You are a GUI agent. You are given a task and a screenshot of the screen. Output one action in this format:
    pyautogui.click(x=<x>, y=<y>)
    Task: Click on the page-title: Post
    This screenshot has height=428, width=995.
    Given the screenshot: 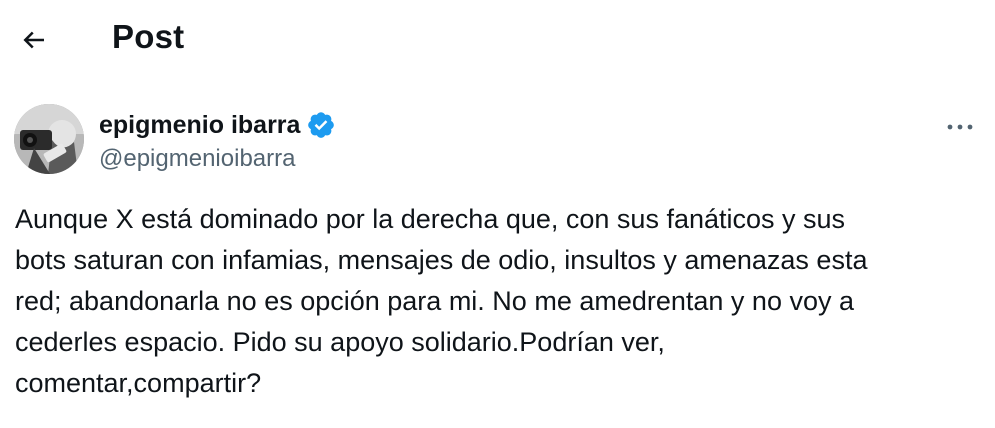 What is the action you would take?
    pyautogui.click(x=148, y=36)
    